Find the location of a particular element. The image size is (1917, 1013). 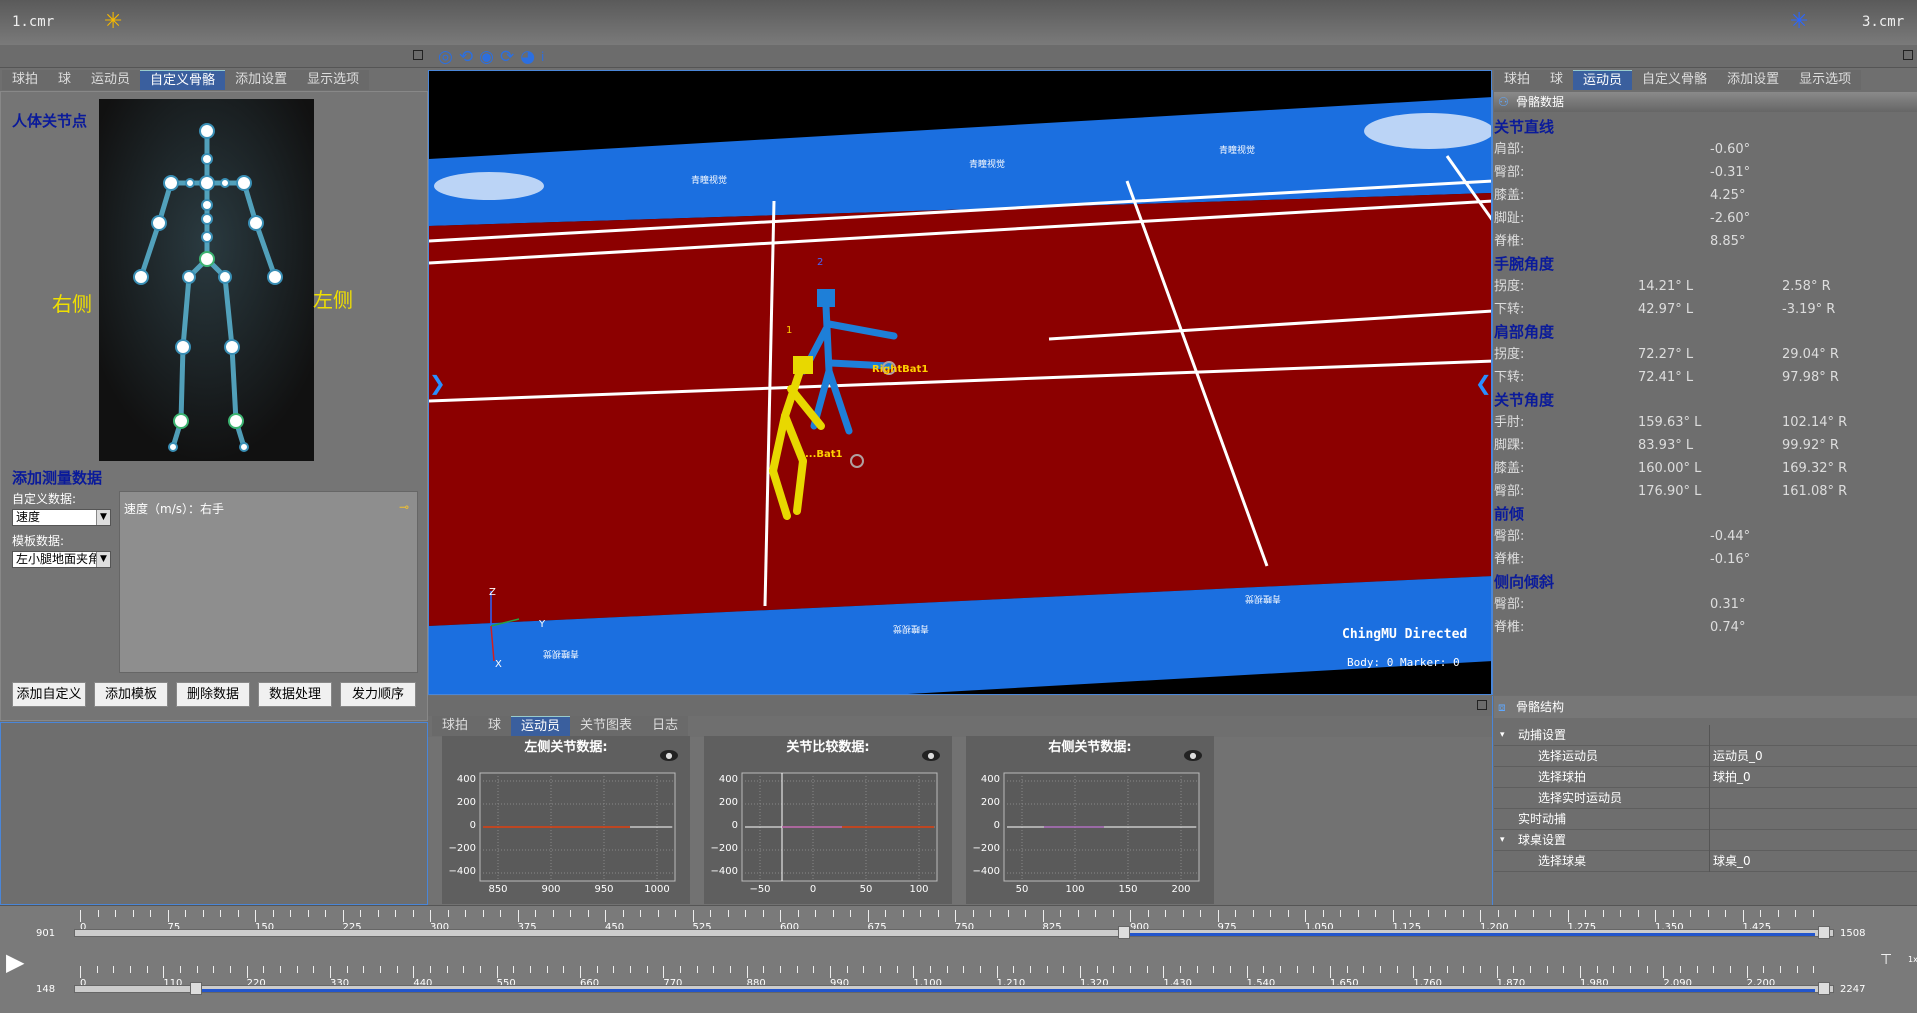

template-data-select: 左小腿地面夹角 ▼ is located at coordinates (61, 559).